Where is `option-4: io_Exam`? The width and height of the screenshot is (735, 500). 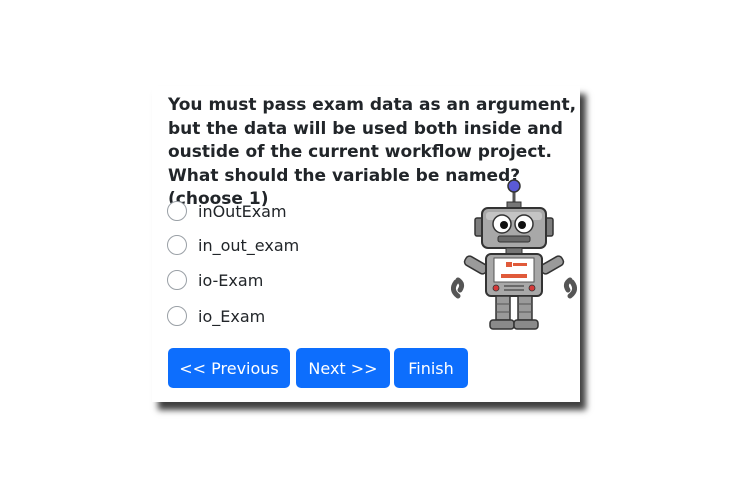 option-4: io_Exam is located at coordinates (216, 316).